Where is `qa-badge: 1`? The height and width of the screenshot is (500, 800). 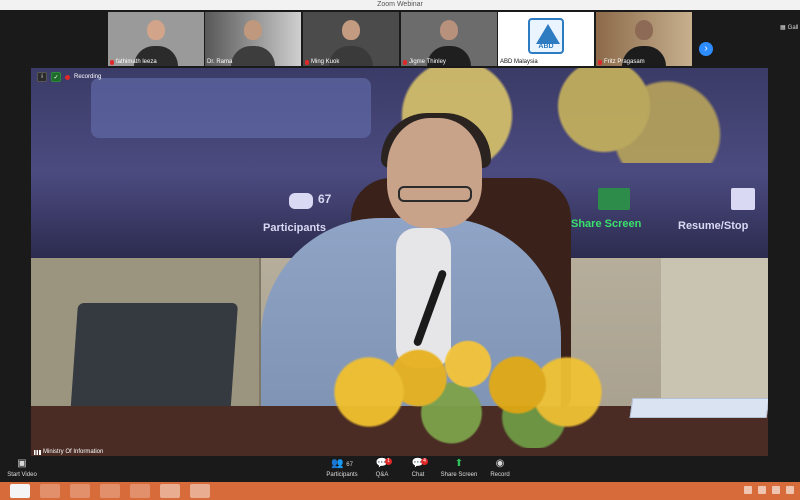 qa-badge: 1 is located at coordinates (388, 461).